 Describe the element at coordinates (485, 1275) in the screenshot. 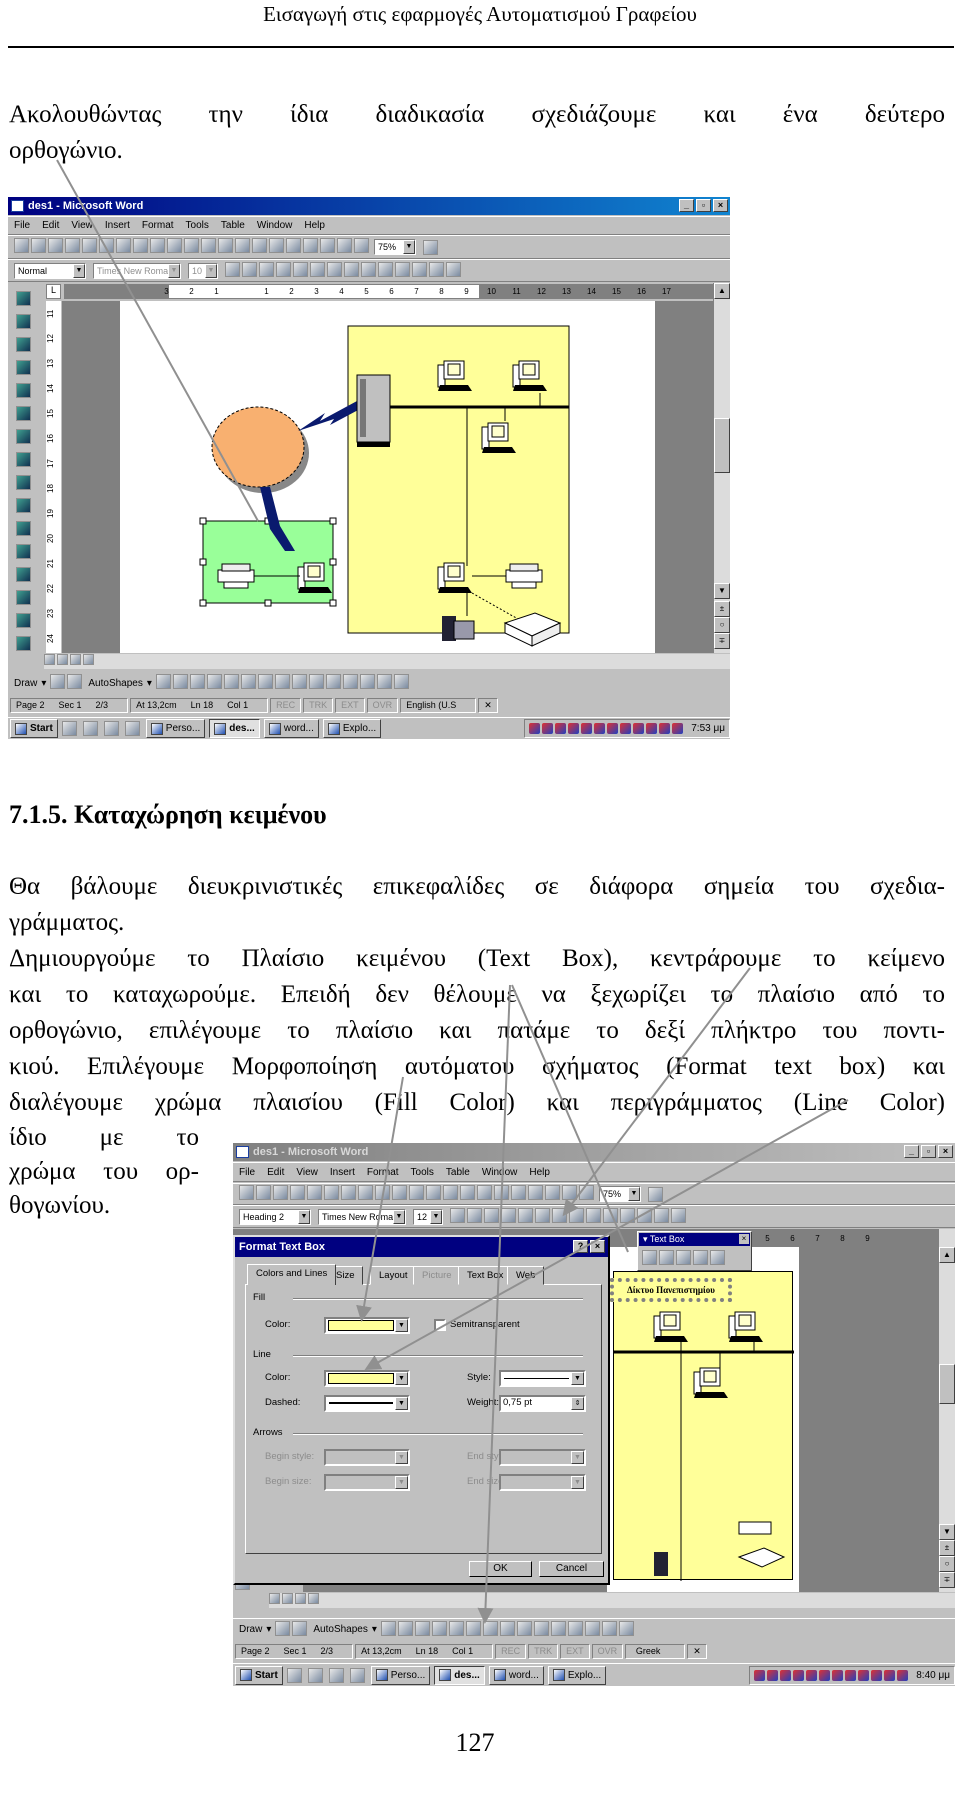

I see `tab-text-box: Text Box` at that location.